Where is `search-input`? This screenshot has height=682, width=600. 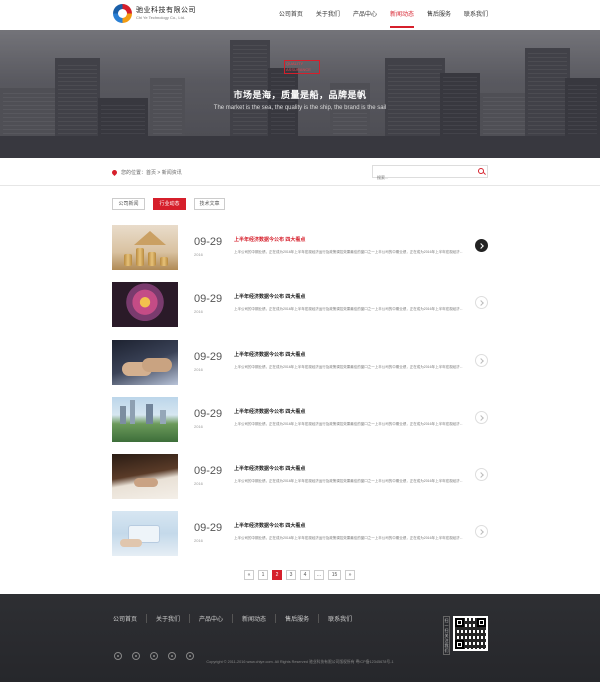
search-input is located at coordinates (421, 177).